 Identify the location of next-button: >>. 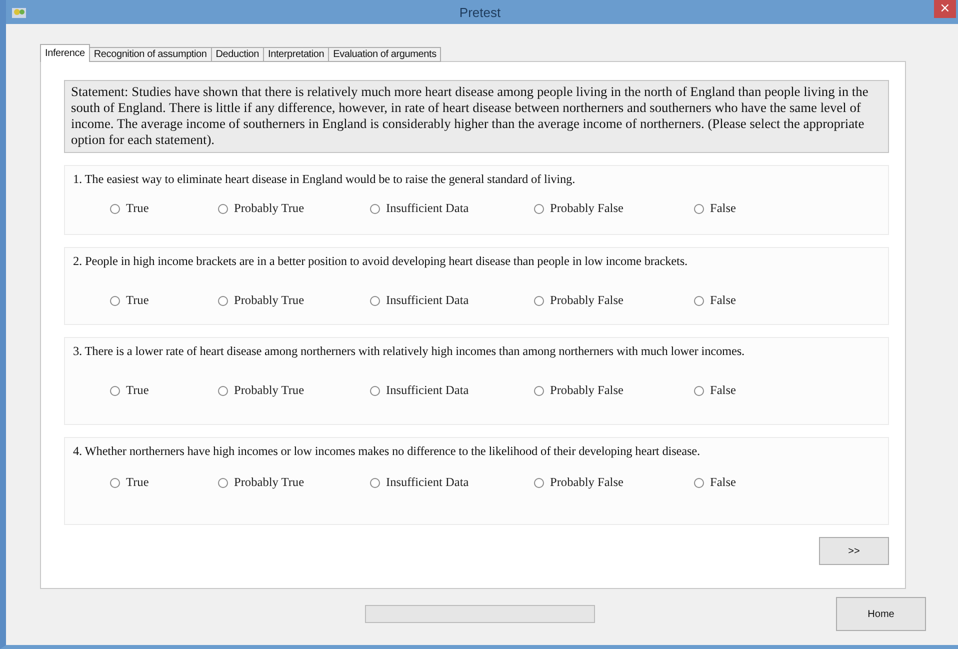
(854, 551).